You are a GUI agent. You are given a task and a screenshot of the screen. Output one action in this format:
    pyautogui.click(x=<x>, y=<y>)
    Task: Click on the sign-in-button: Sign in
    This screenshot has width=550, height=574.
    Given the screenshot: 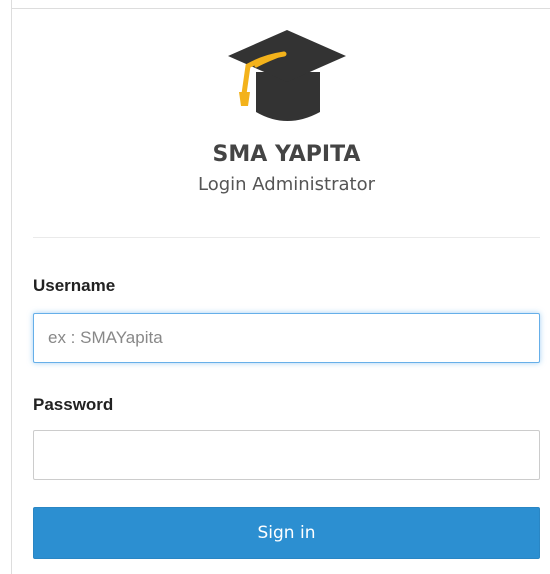 What is the action you would take?
    pyautogui.click(x=286, y=533)
    